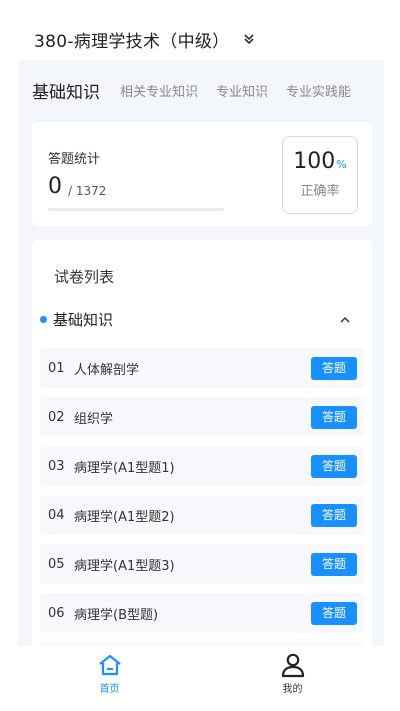  I want to click on section-header: 基础知识, so click(202, 319).